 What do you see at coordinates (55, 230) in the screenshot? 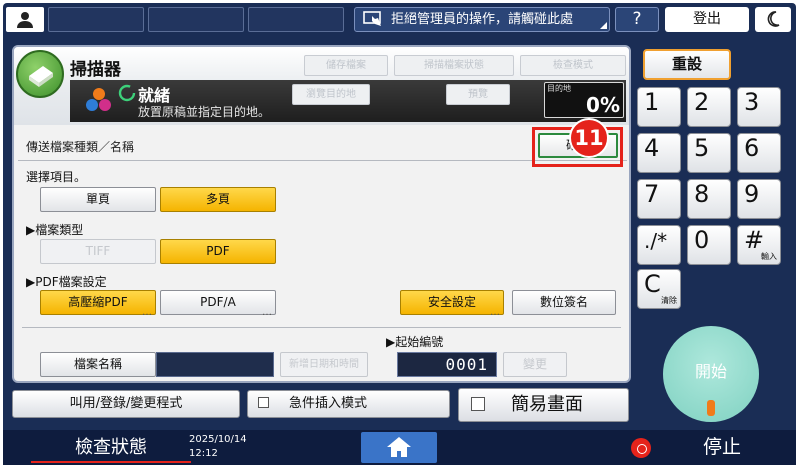
I see `file-type-label: ▶檔案類型` at bounding box center [55, 230].